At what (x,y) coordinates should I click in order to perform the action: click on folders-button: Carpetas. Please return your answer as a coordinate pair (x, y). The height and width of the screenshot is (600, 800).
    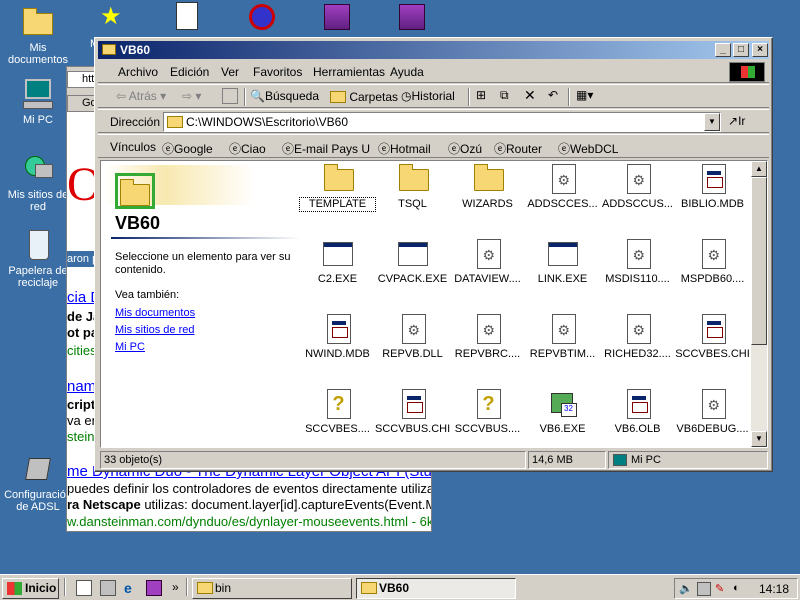
    Looking at the image, I should click on (364, 96).